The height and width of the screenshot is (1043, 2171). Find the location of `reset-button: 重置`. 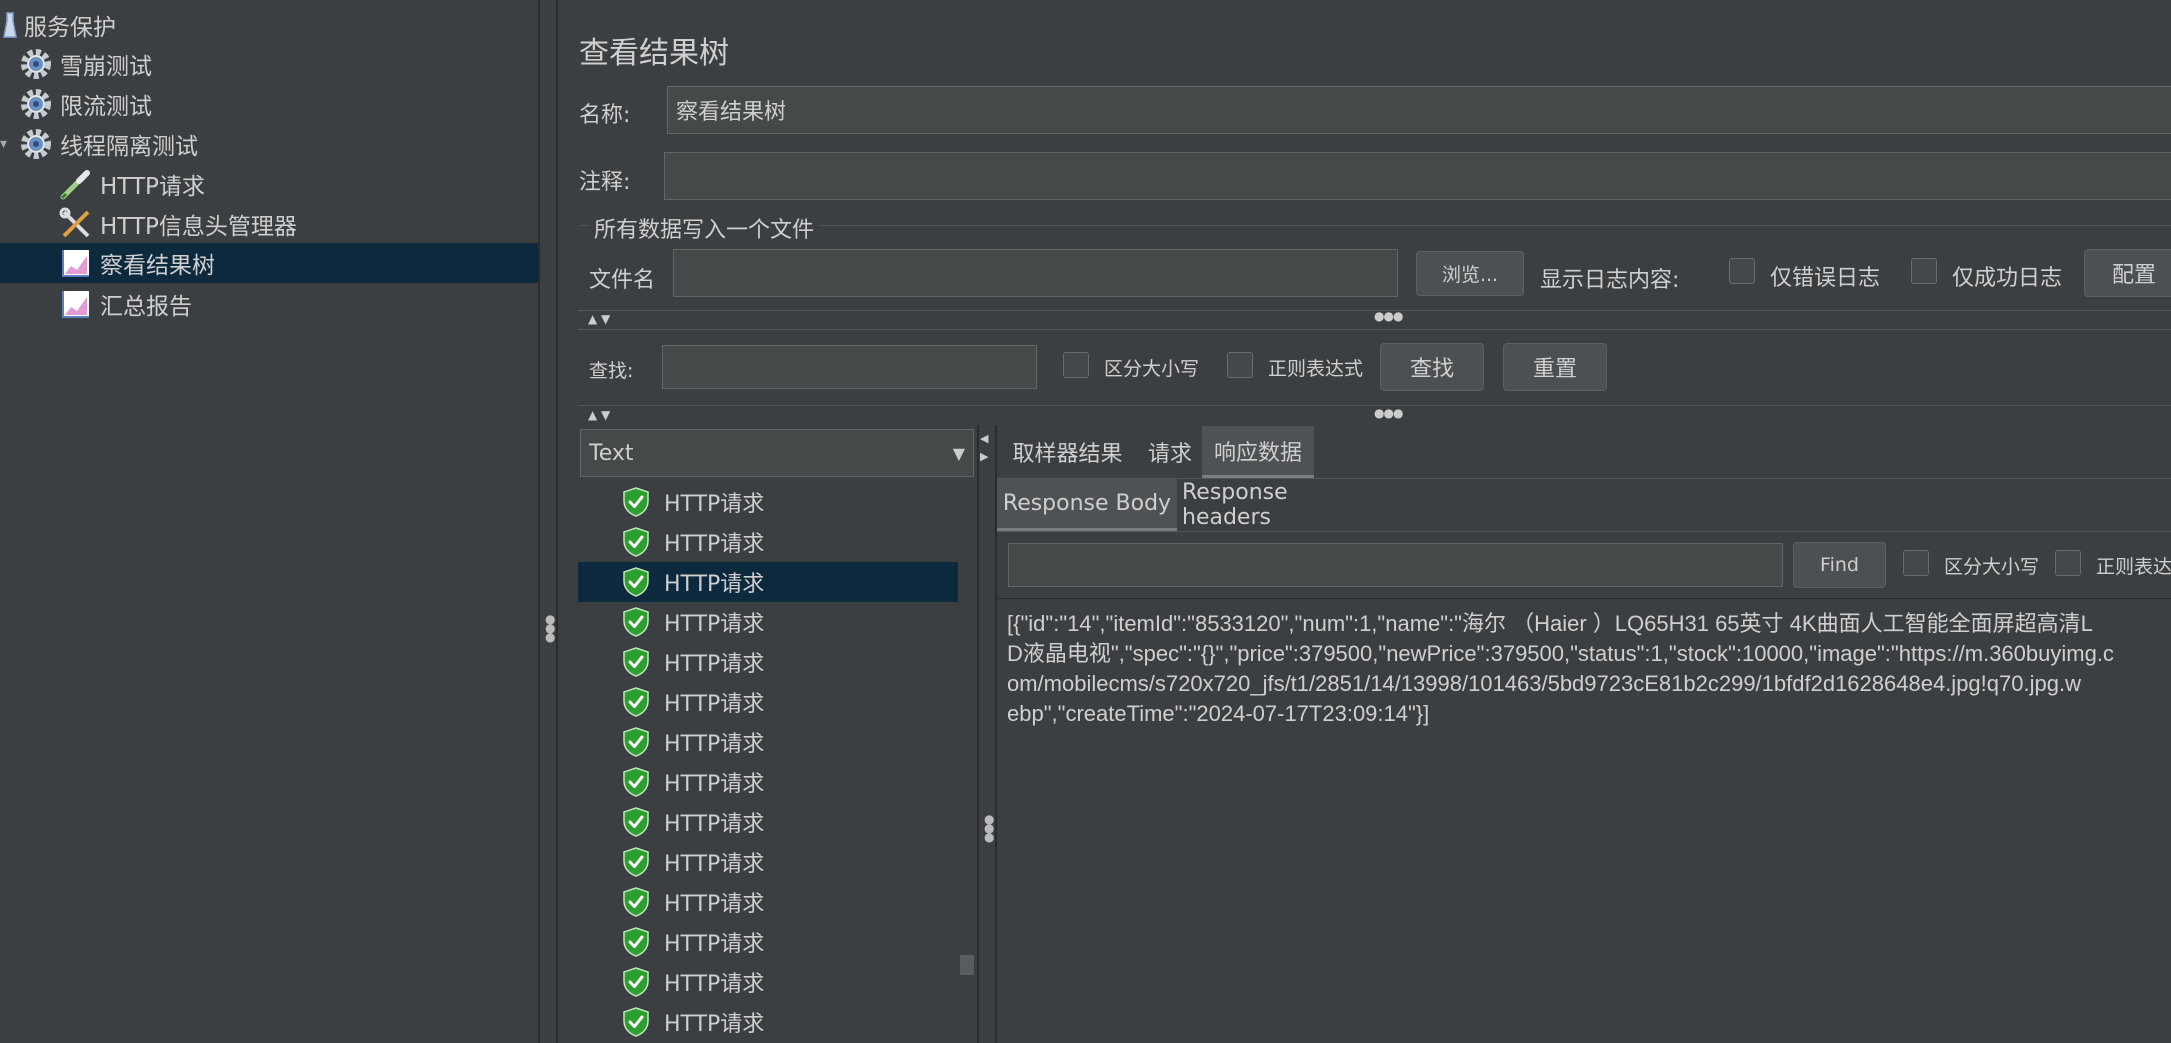

reset-button: 重置 is located at coordinates (1555, 367).